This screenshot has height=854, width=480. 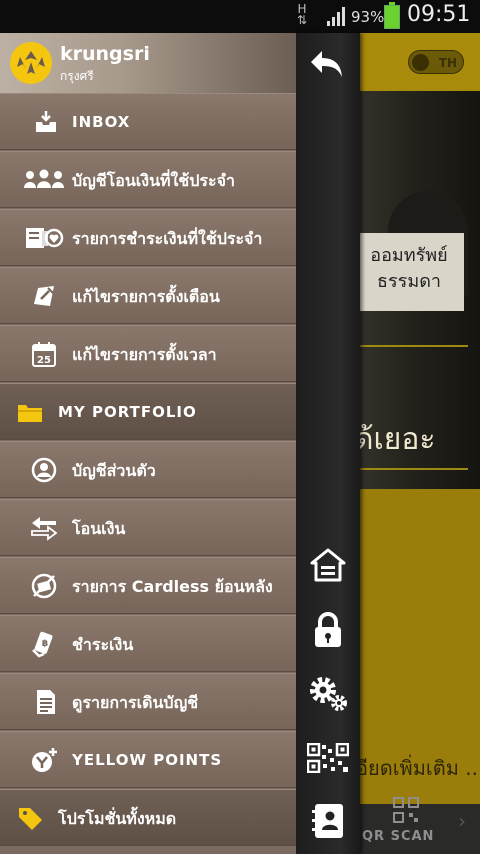 I want to click on promotion-tag-icon, so click(x=30, y=819).